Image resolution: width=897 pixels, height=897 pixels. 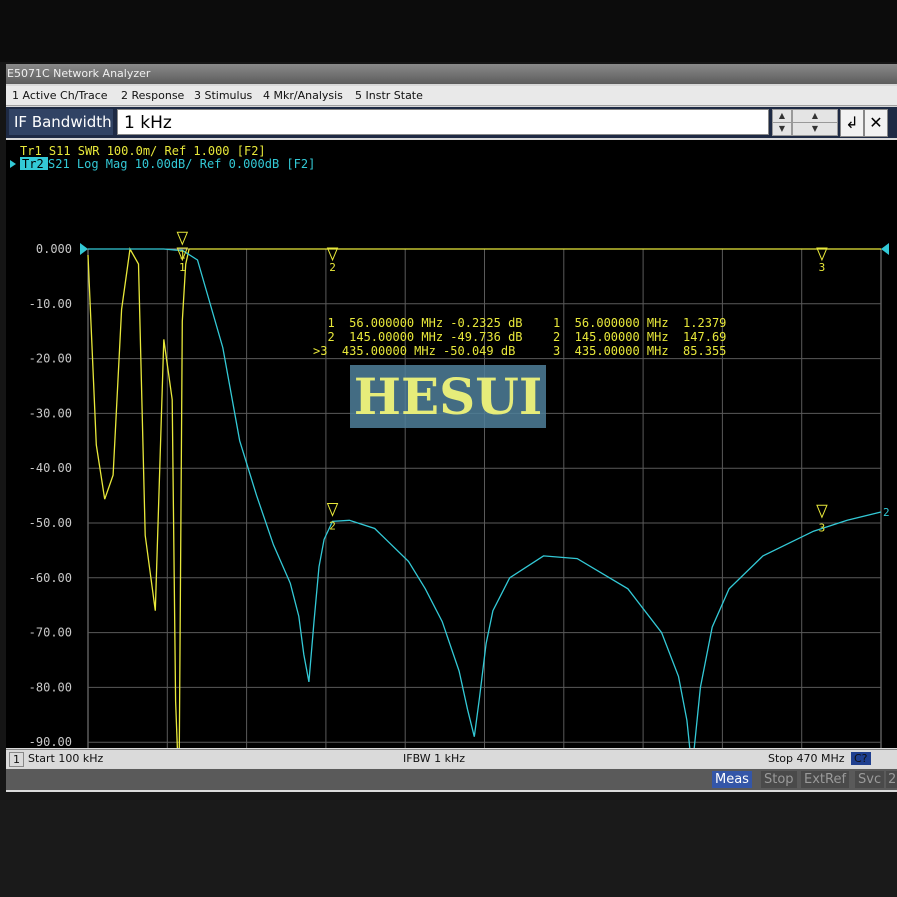 What do you see at coordinates (181, 164) in the screenshot?
I see `tr2-header: S21 Log Mag 10.00dB/ Ref 0.000dB [F2]` at bounding box center [181, 164].